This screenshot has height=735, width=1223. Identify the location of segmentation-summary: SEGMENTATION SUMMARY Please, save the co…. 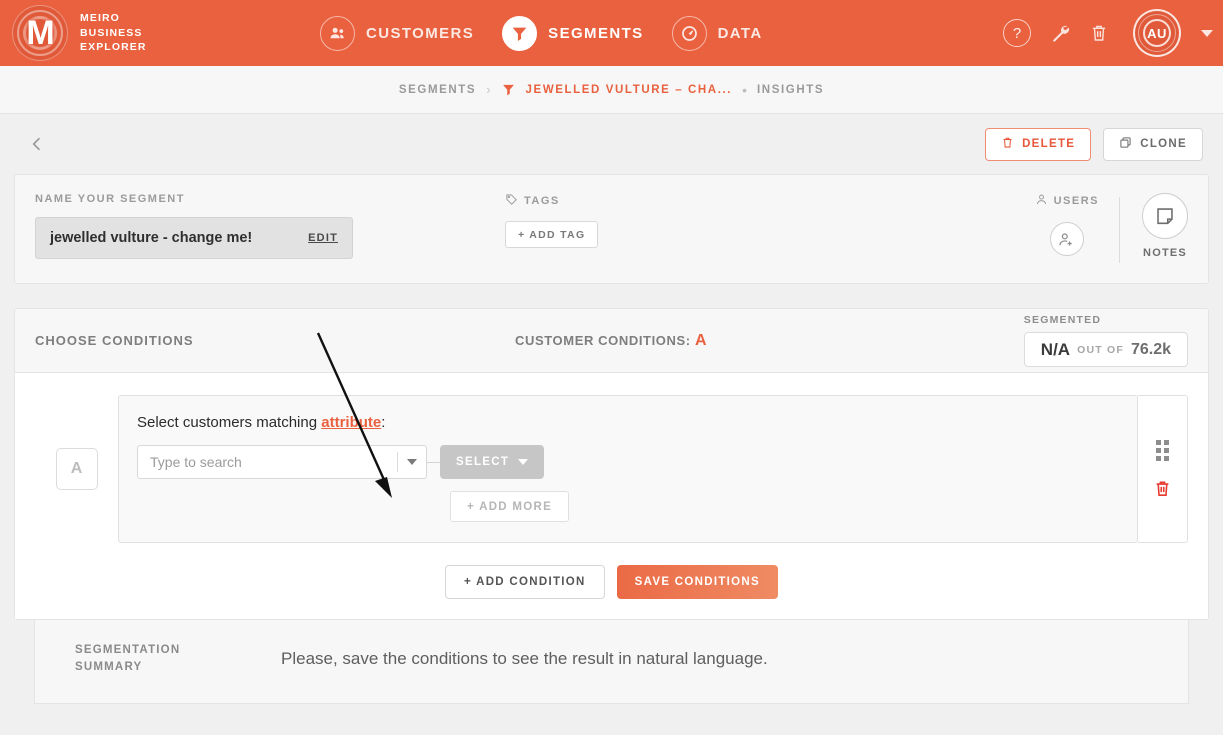
(611, 662).